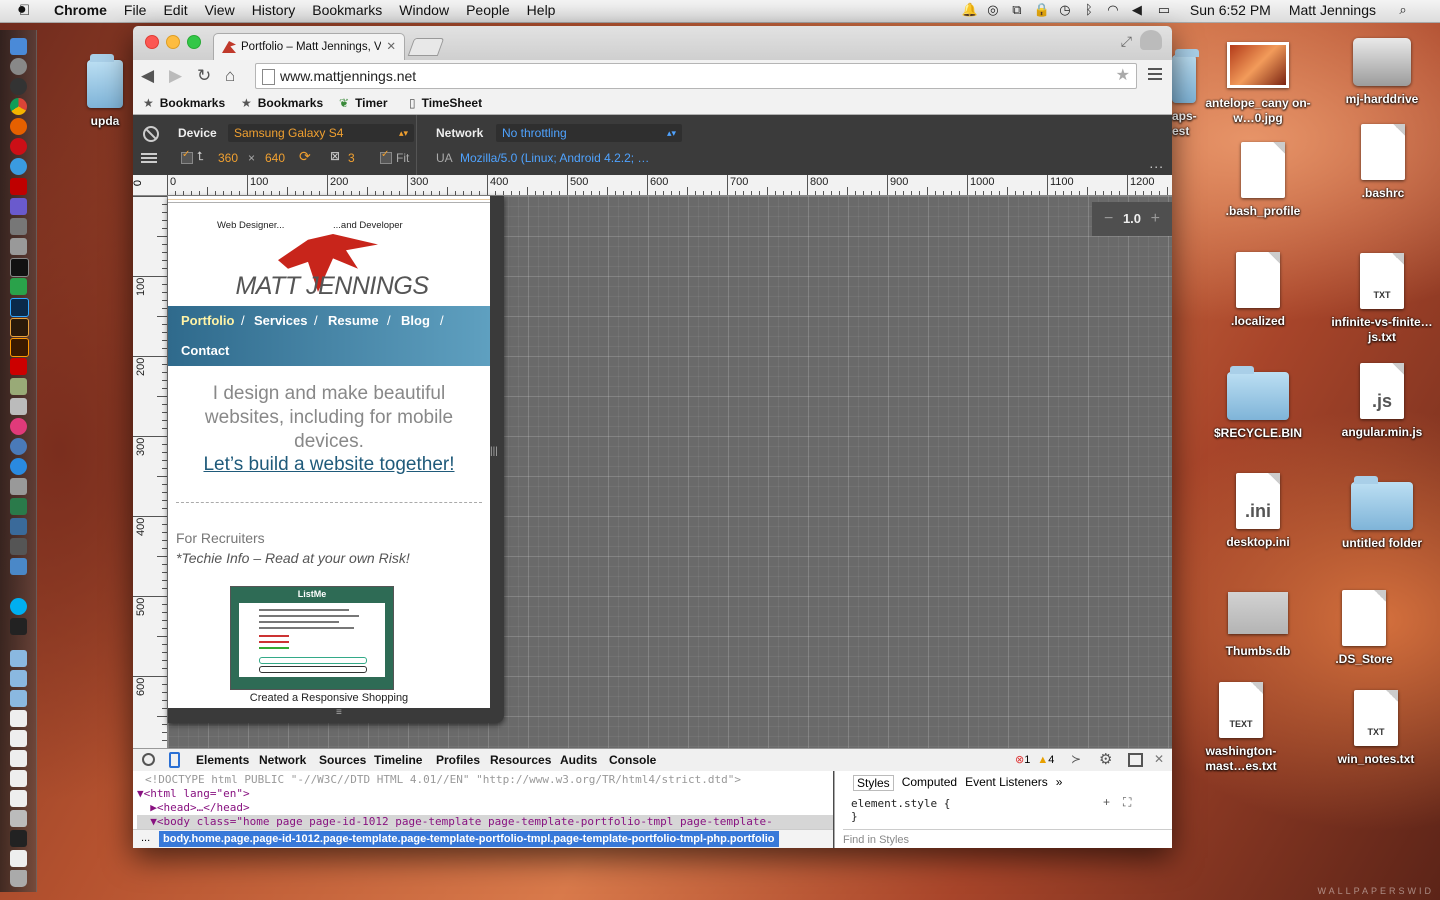 Image resolution: width=1440 pixels, height=900 pixels. I want to click on new-tab-button, so click(426, 47).